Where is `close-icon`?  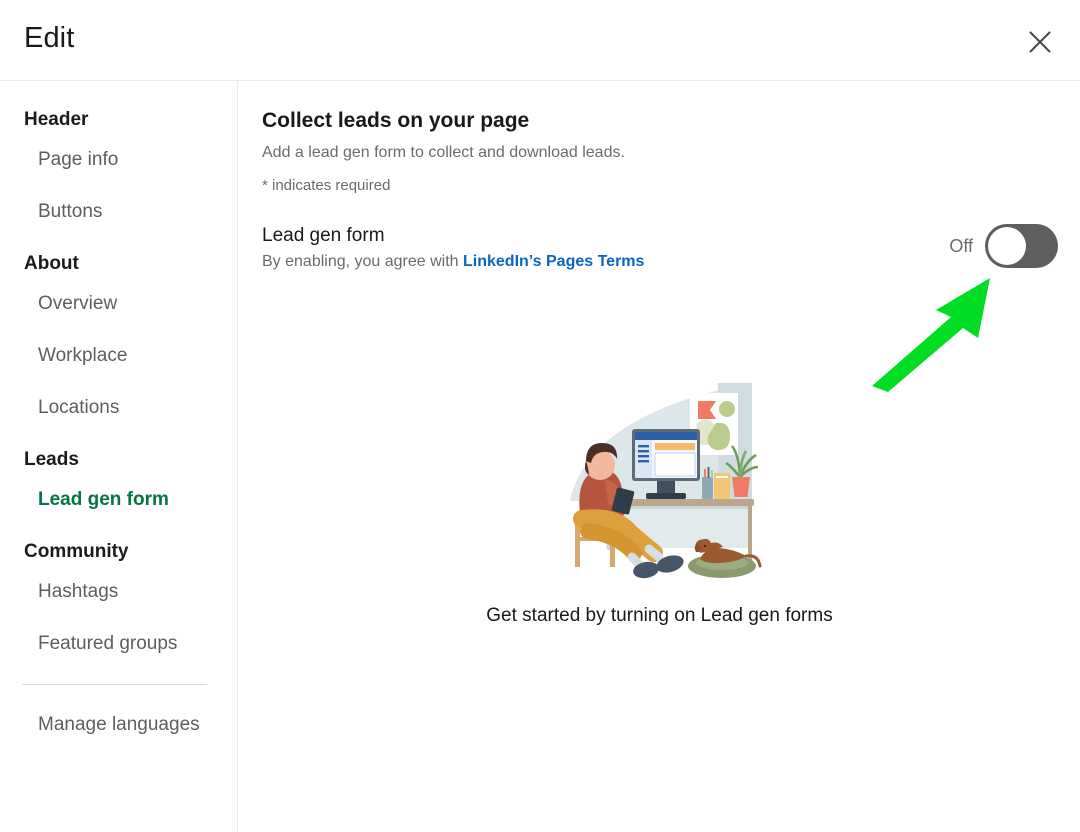
close-icon is located at coordinates (1040, 42).